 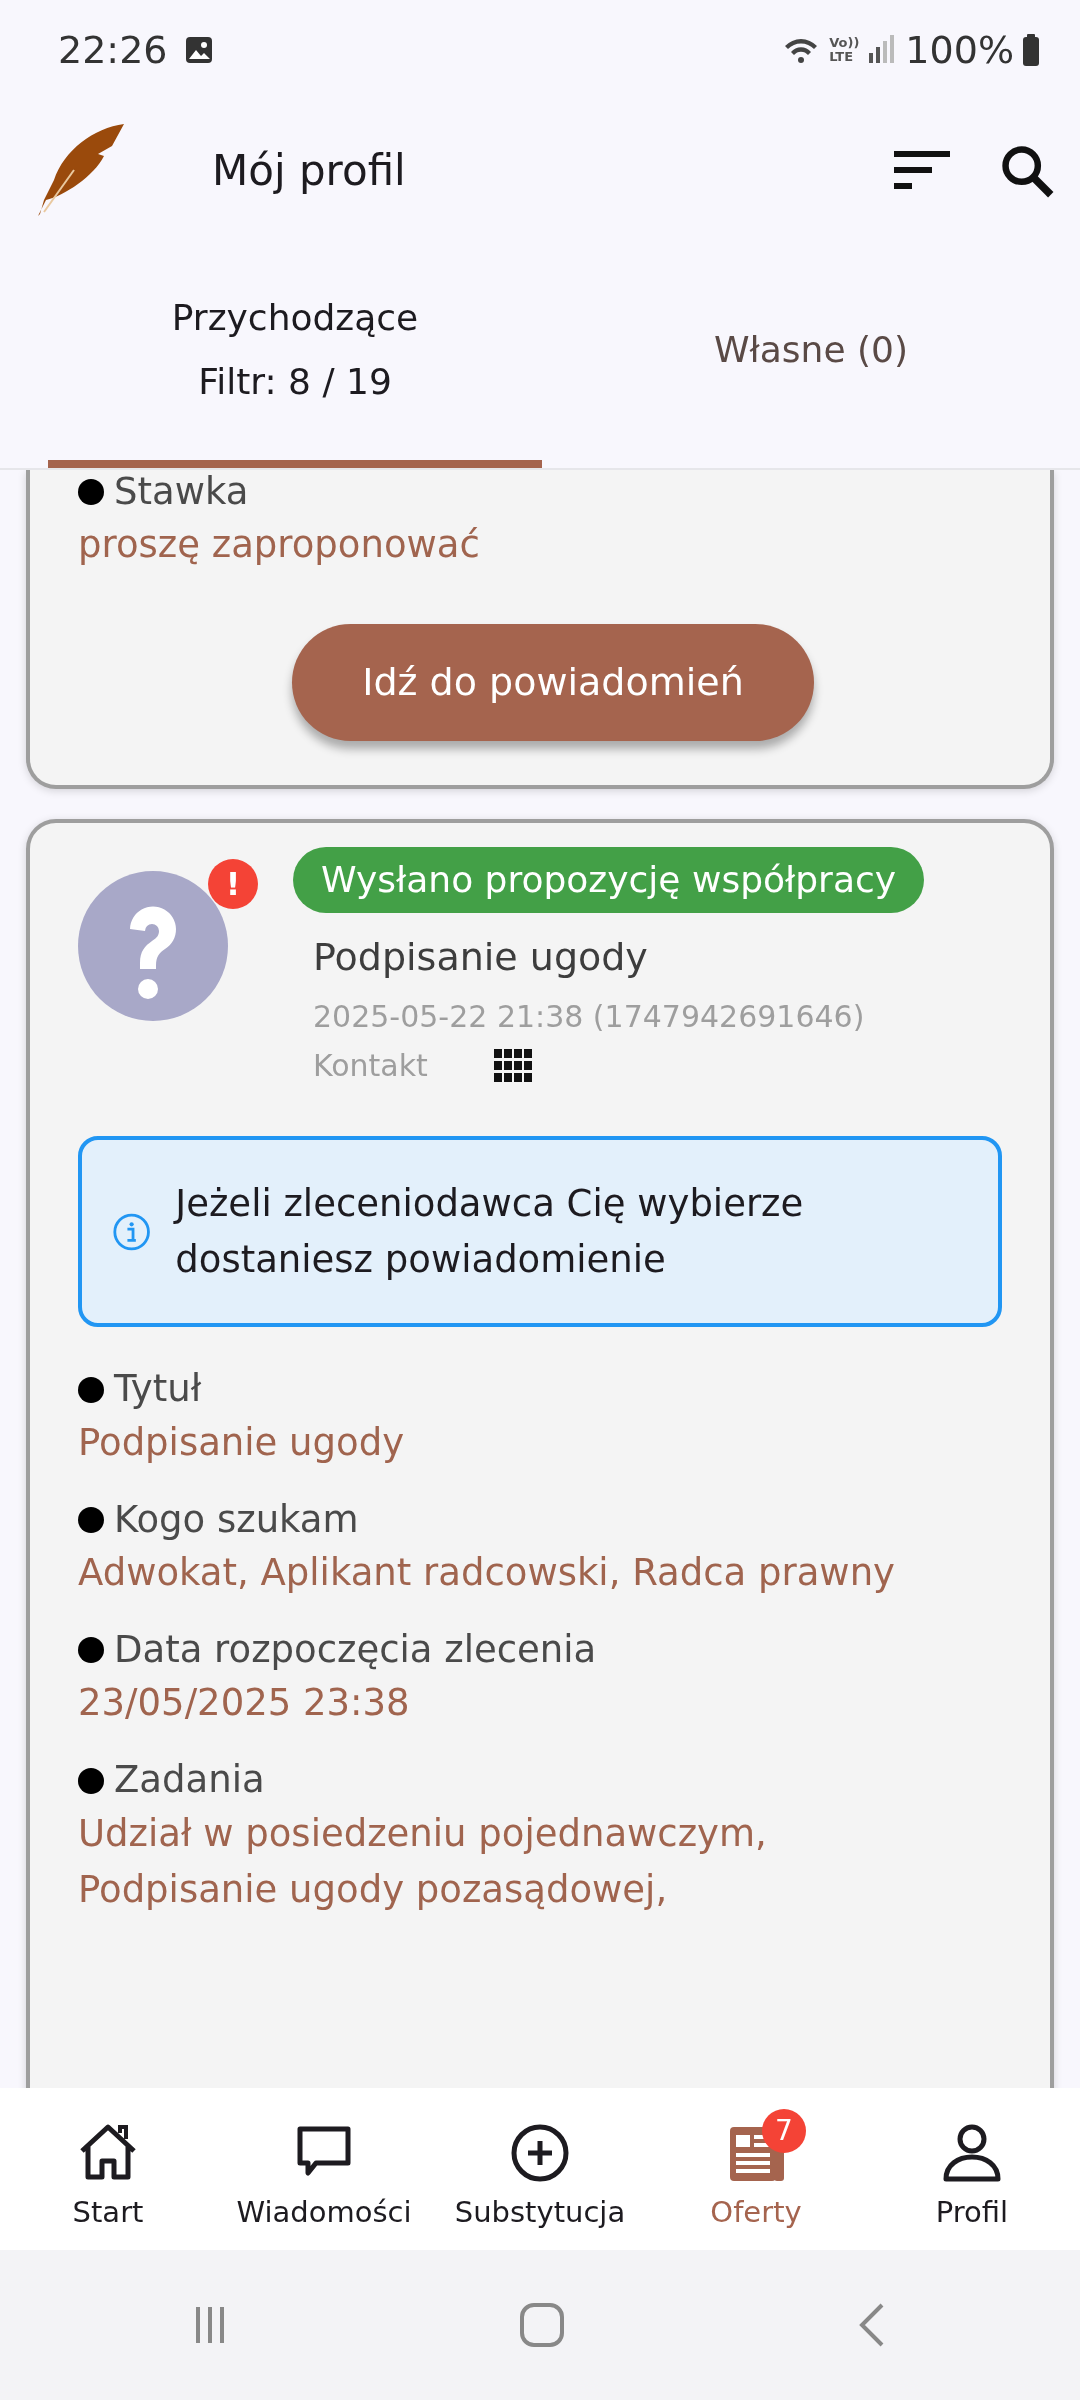 What do you see at coordinates (487, 1573) in the screenshot?
I see `field-value: Adwokat, Aplikant radcowski, Radca prawny` at bounding box center [487, 1573].